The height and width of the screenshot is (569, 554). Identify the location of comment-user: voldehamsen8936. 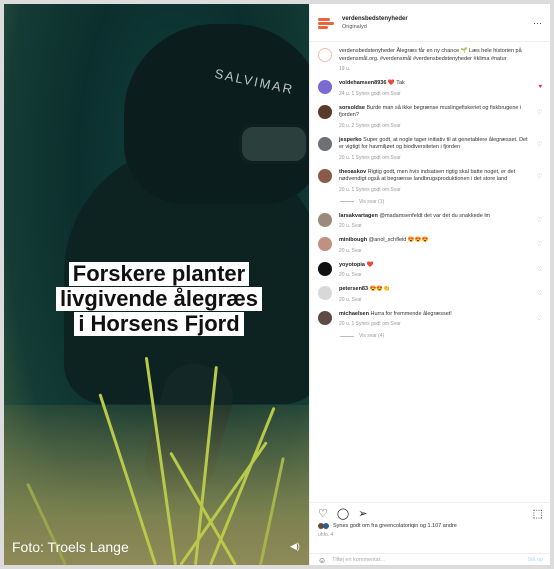
(362, 83).